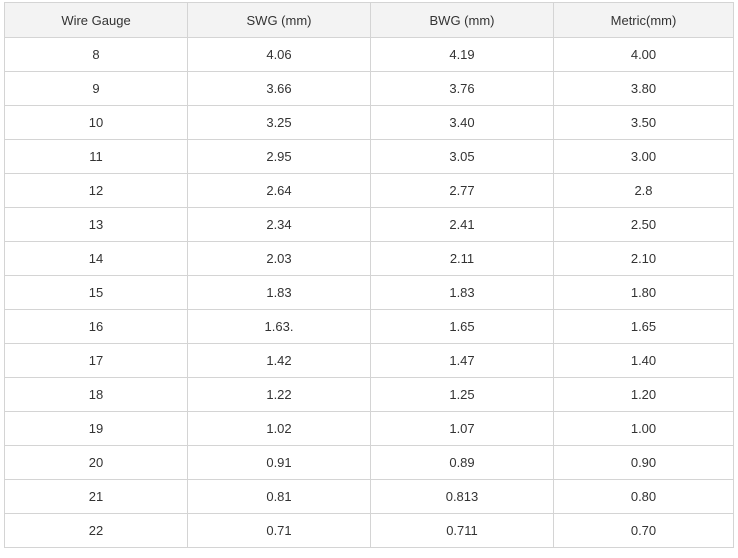 The image size is (738, 558). I want to click on cell-wire-gauge: 22, so click(96, 530).